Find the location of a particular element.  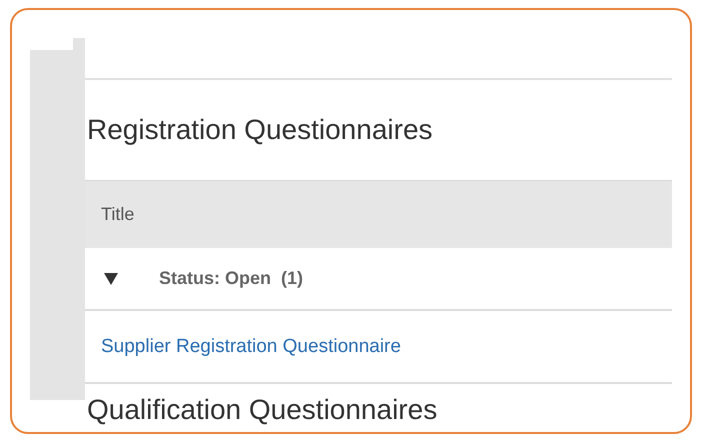

group-label: Status: Open (1) is located at coordinates (231, 278).